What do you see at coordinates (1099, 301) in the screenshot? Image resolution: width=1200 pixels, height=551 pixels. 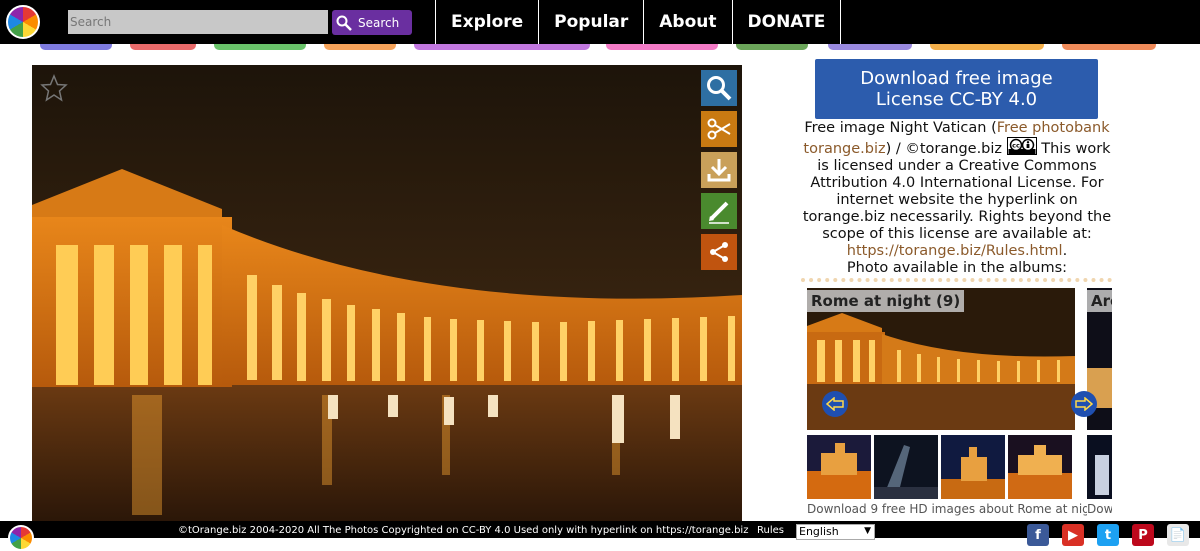 I see `album-title: Arc` at bounding box center [1099, 301].